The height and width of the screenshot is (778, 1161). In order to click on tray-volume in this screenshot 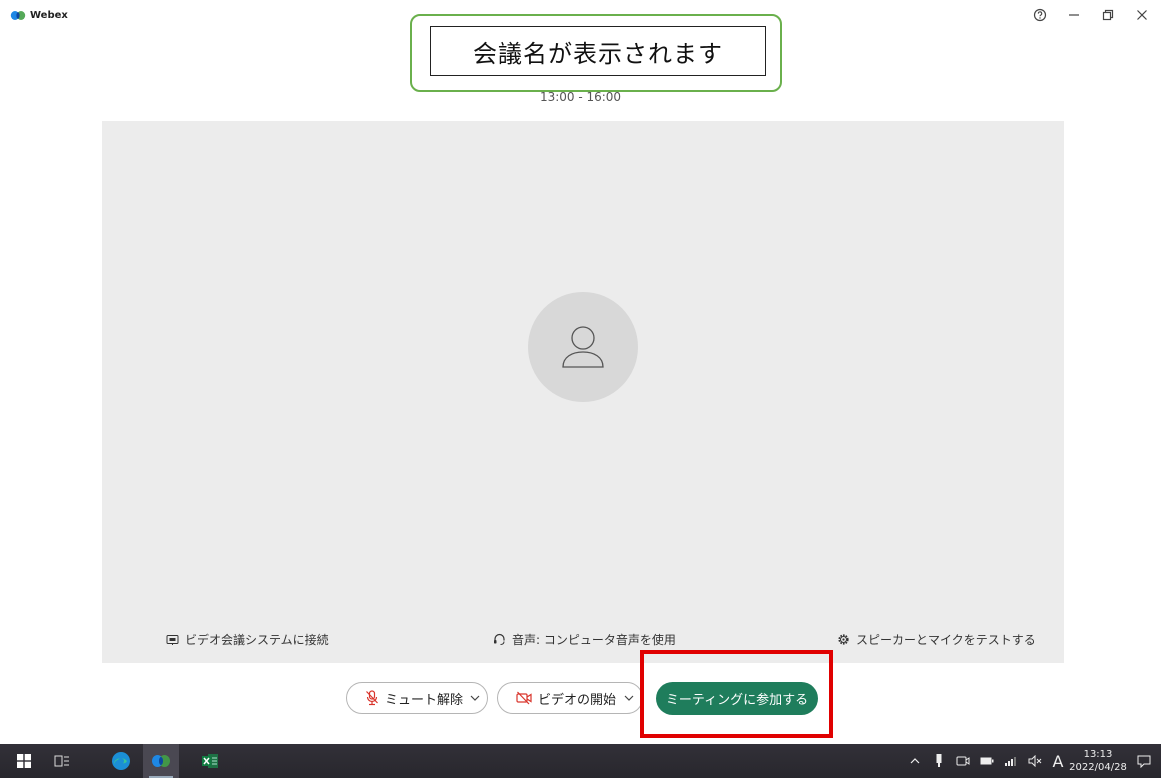, I will do `click(1035, 761)`.